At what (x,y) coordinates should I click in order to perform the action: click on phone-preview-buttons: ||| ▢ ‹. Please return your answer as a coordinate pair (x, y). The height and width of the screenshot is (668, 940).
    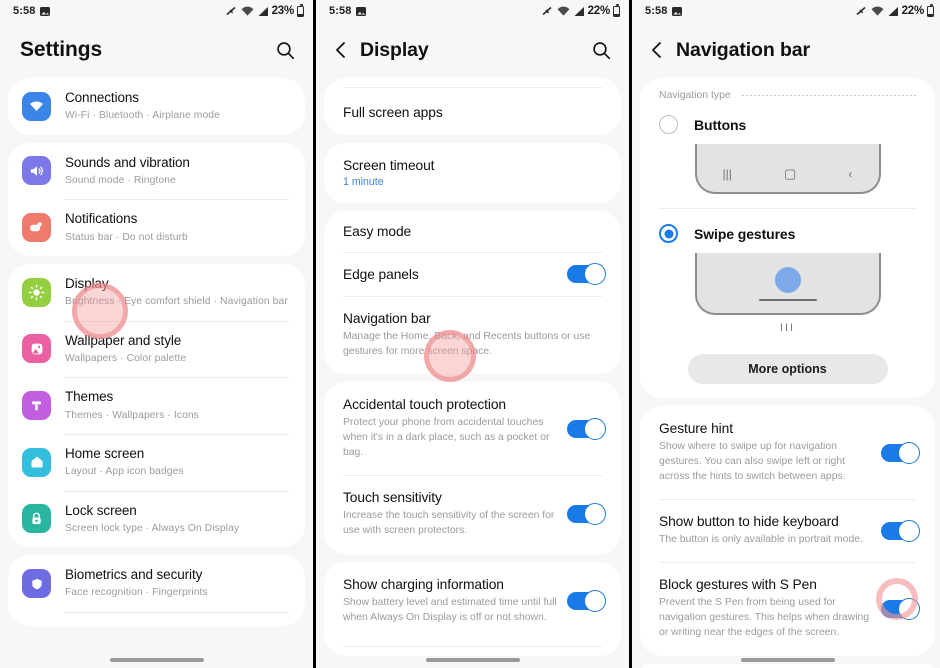
    Looking at the image, I should click on (787, 169).